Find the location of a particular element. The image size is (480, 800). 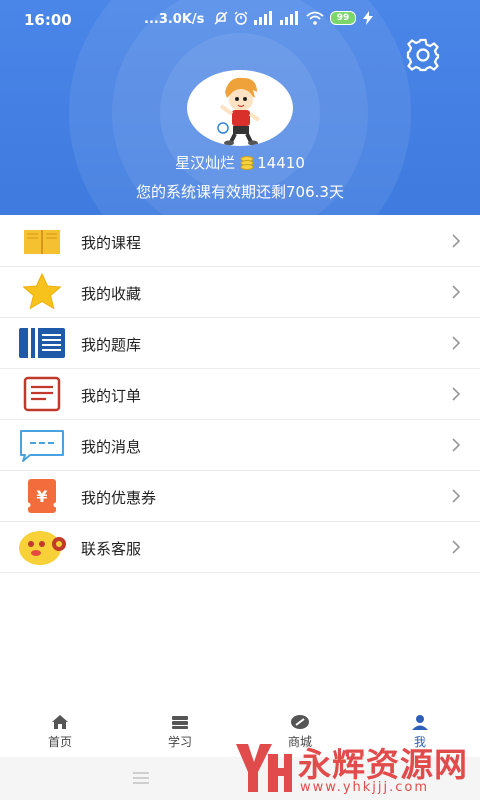

watermark-url: www.yhkjjj.com is located at coordinates (365, 787).